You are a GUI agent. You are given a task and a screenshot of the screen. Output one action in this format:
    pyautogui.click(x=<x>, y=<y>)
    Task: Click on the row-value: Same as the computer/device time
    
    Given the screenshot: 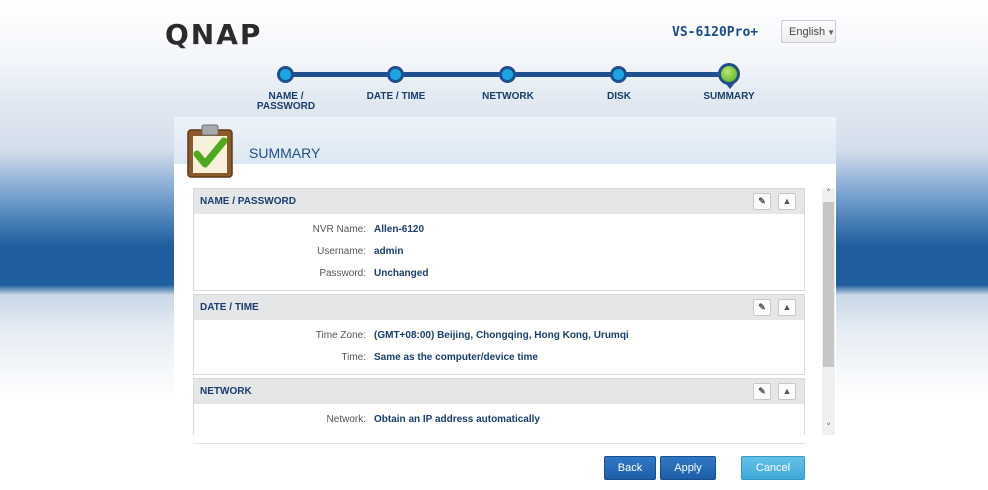 What is the action you would take?
    pyautogui.click(x=456, y=357)
    